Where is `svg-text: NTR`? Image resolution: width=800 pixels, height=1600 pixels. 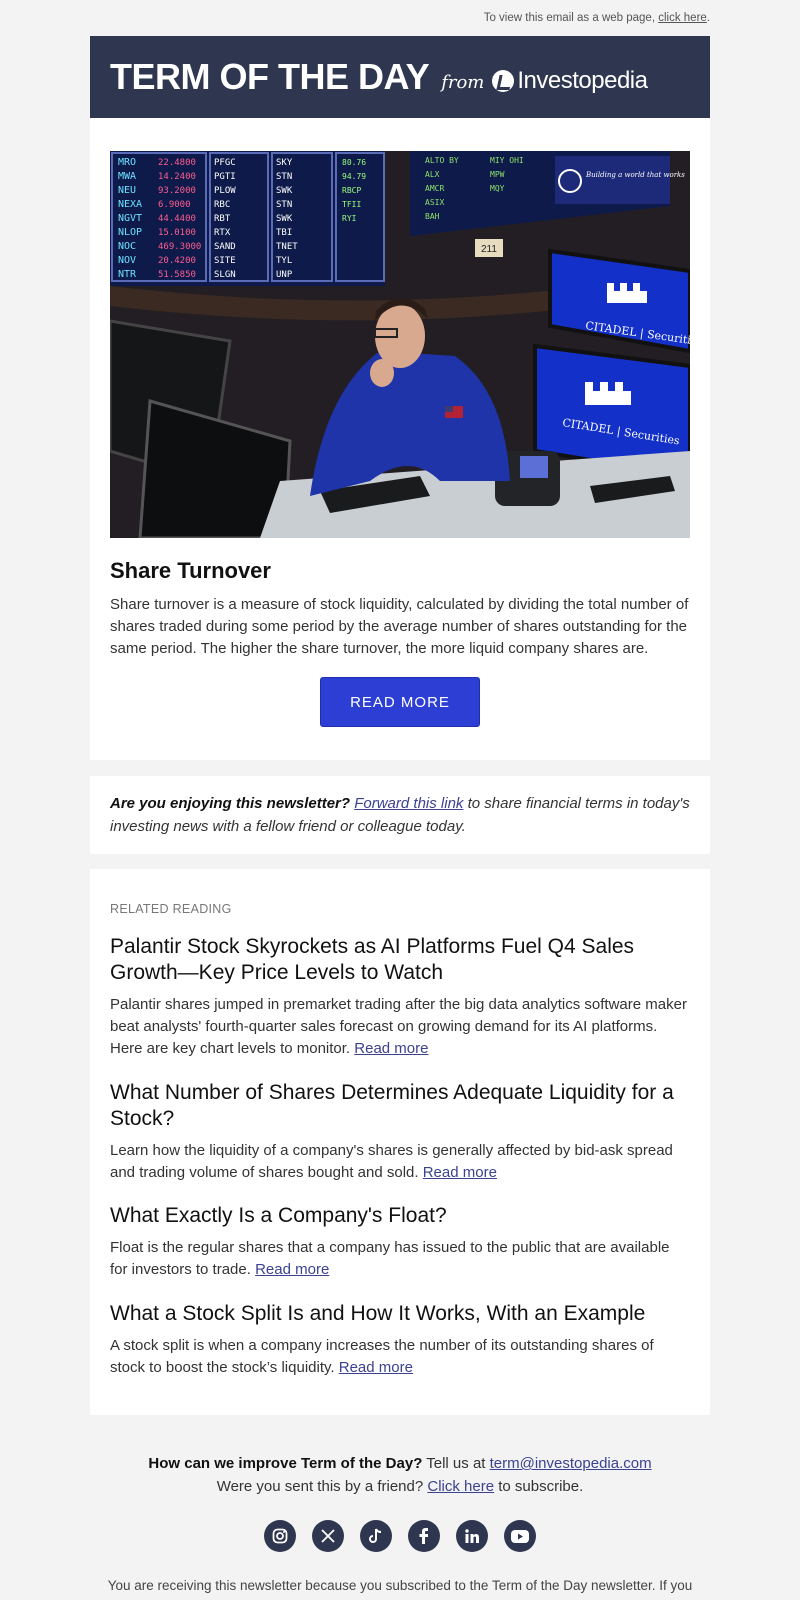
svg-text: NTR is located at coordinates (127, 274).